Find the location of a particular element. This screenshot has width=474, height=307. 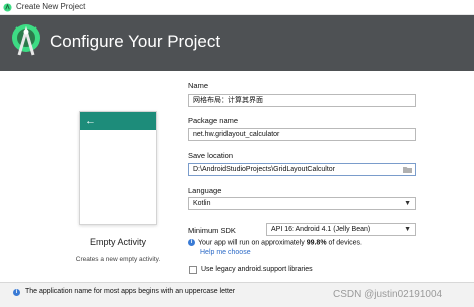

window-title: Create New Project is located at coordinates (51, 6).